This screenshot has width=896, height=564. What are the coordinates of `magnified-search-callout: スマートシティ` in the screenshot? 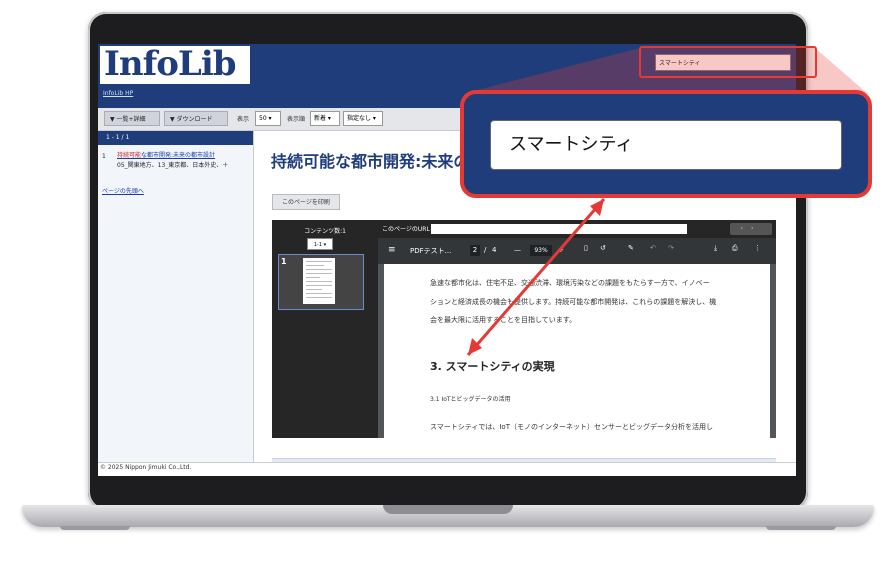 It's located at (666, 144).